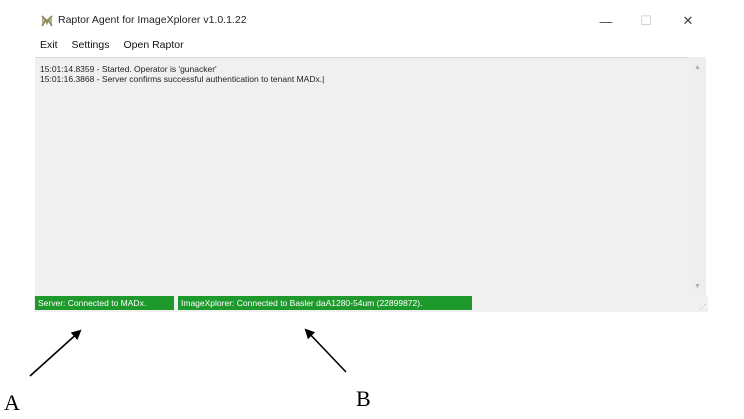 This screenshot has width=744, height=419. Describe the element at coordinates (188, 352) in the screenshot. I see `annotation-arrows` at that location.